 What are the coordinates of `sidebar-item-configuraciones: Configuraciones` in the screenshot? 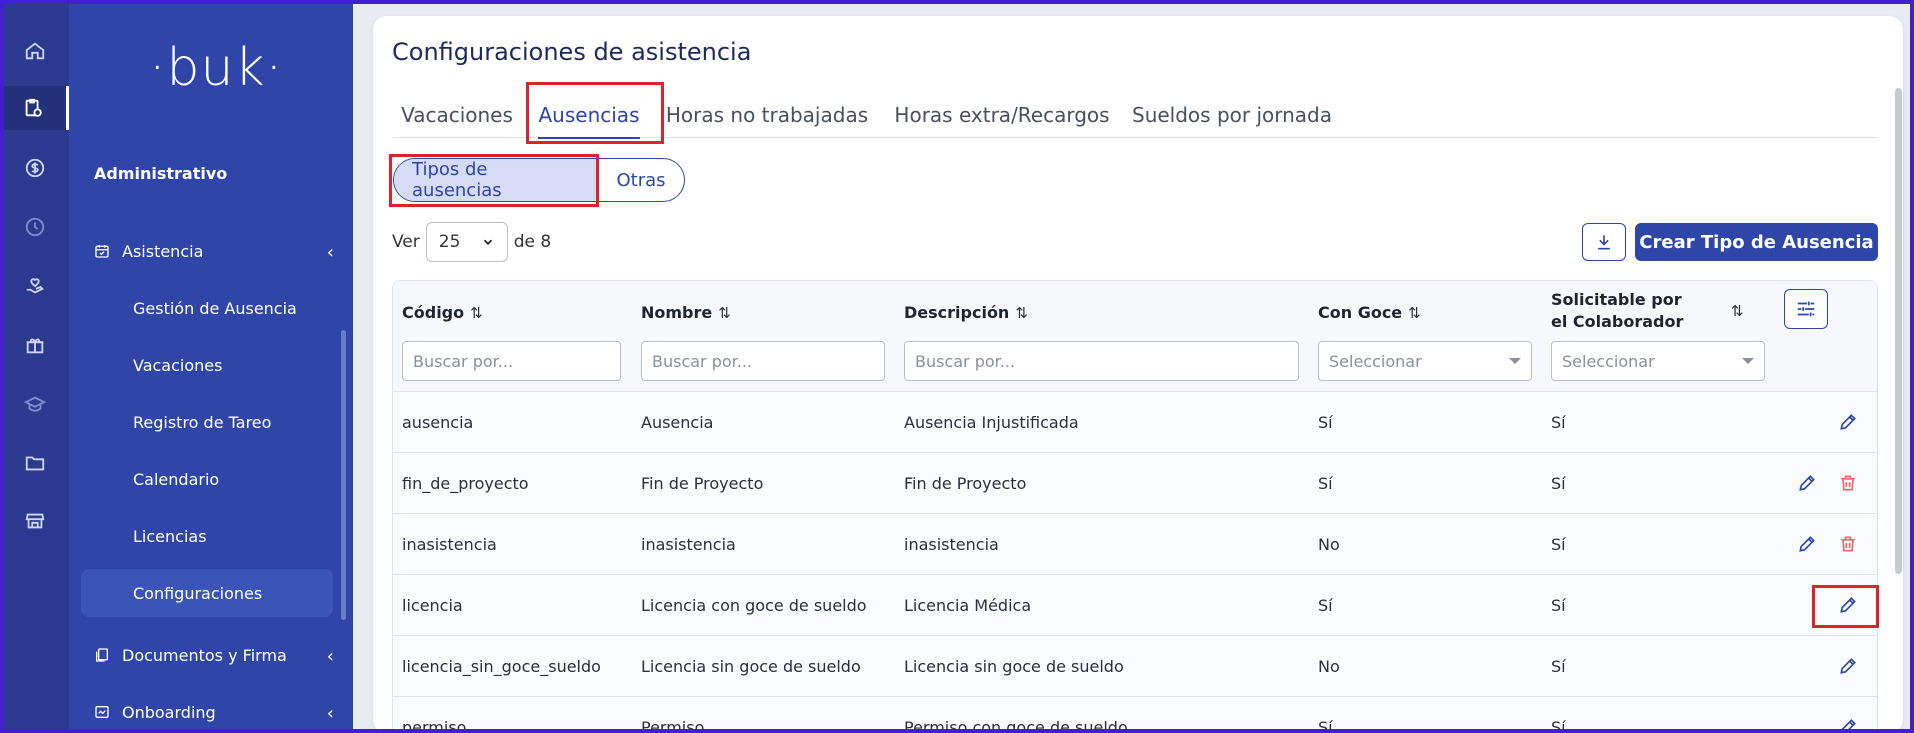 It's located at (207, 593).